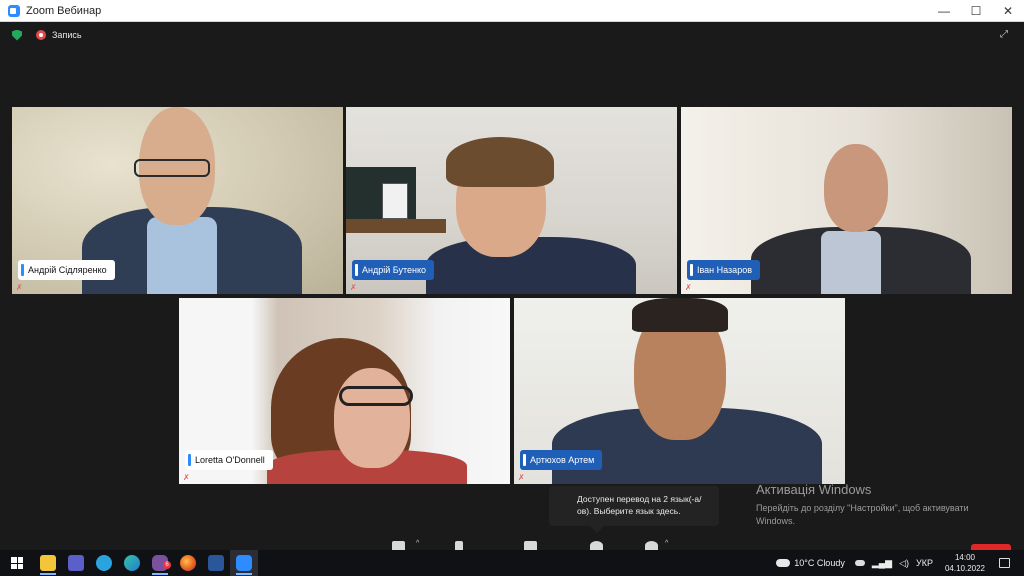 This screenshot has height=576, width=1024. Describe the element at coordinates (17, 35) in the screenshot. I see `security-shield-icon` at that location.